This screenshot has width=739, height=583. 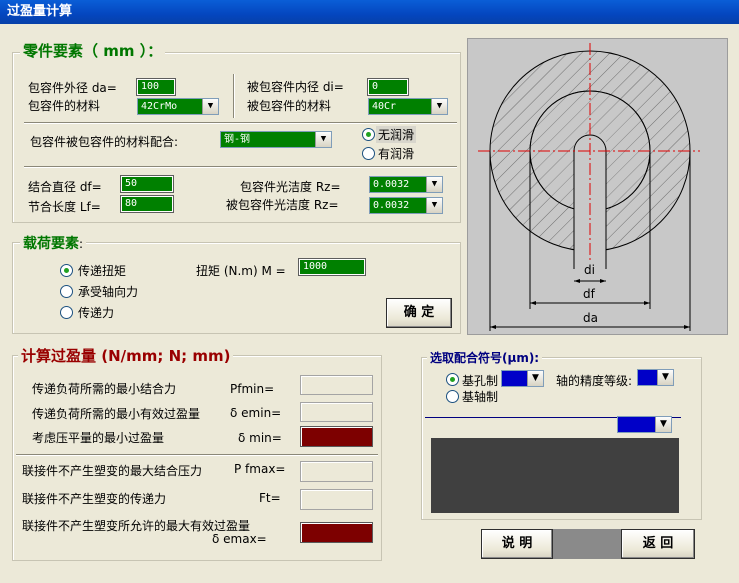 I want to click on load-group-title: 载荷要素:, so click(x=53, y=243).